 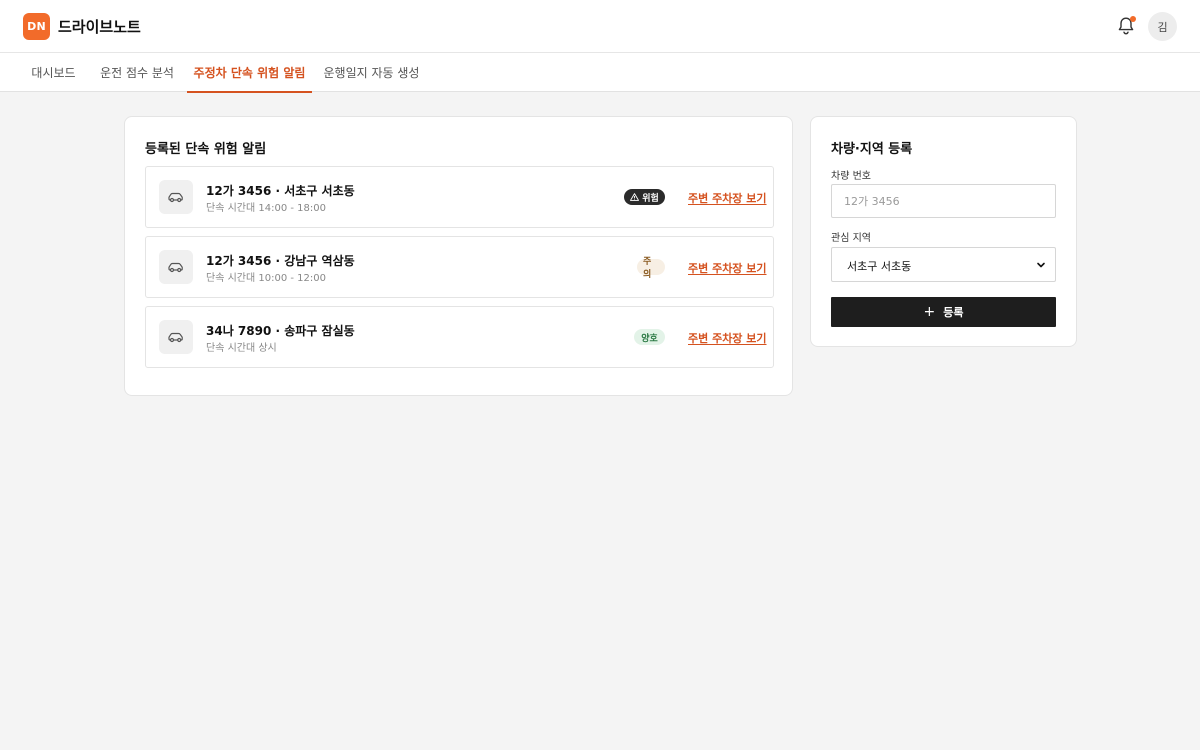 I want to click on tab-bar: 대시보드 운전 점수 분석 주정차 단속 위험 알림 운행일지 자동 생성, so click(x=600, y=73).